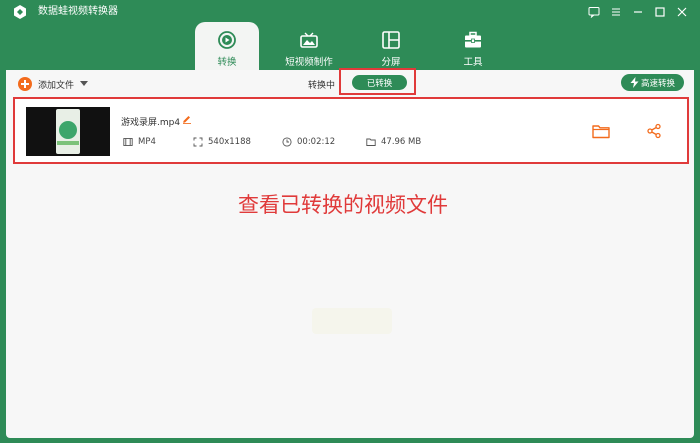  What do you see at coordinates (151, 123) in the screenshot?
I see `file-name: 游戏录屏.mp4` at bounding box center [151, 123].